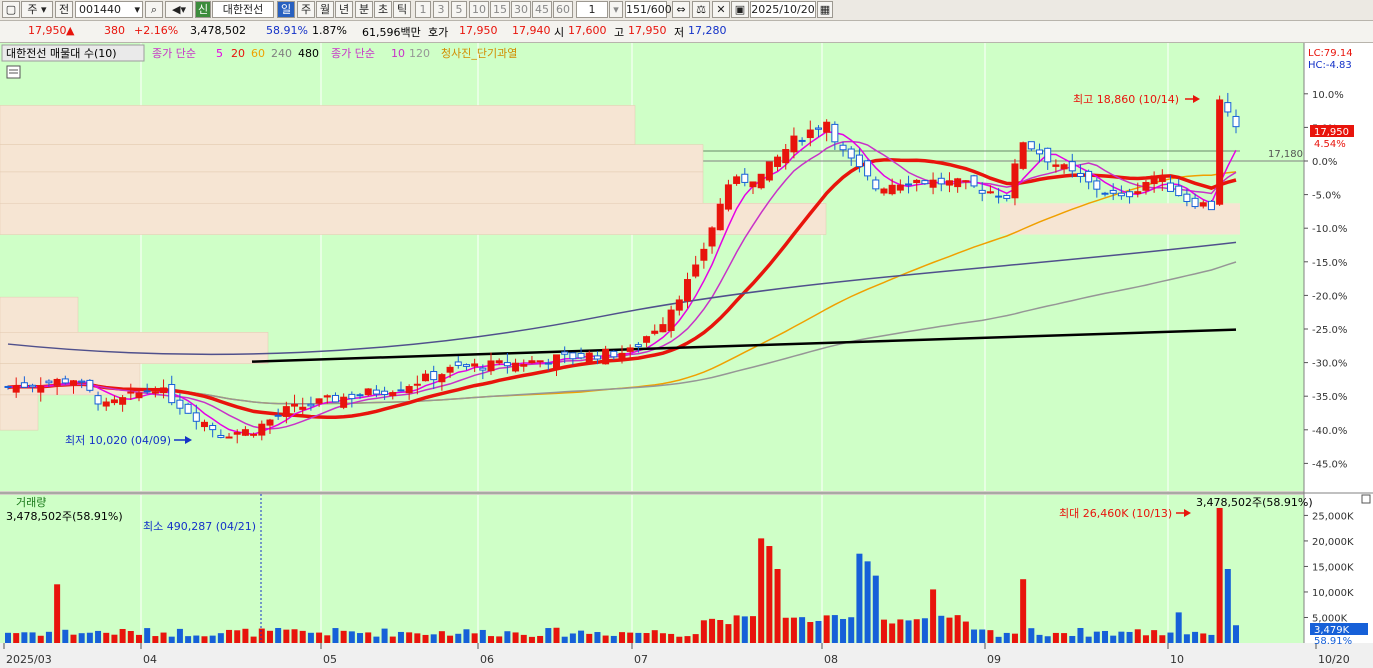  I want to click on tab-tick: 틱, so click(402, 9).